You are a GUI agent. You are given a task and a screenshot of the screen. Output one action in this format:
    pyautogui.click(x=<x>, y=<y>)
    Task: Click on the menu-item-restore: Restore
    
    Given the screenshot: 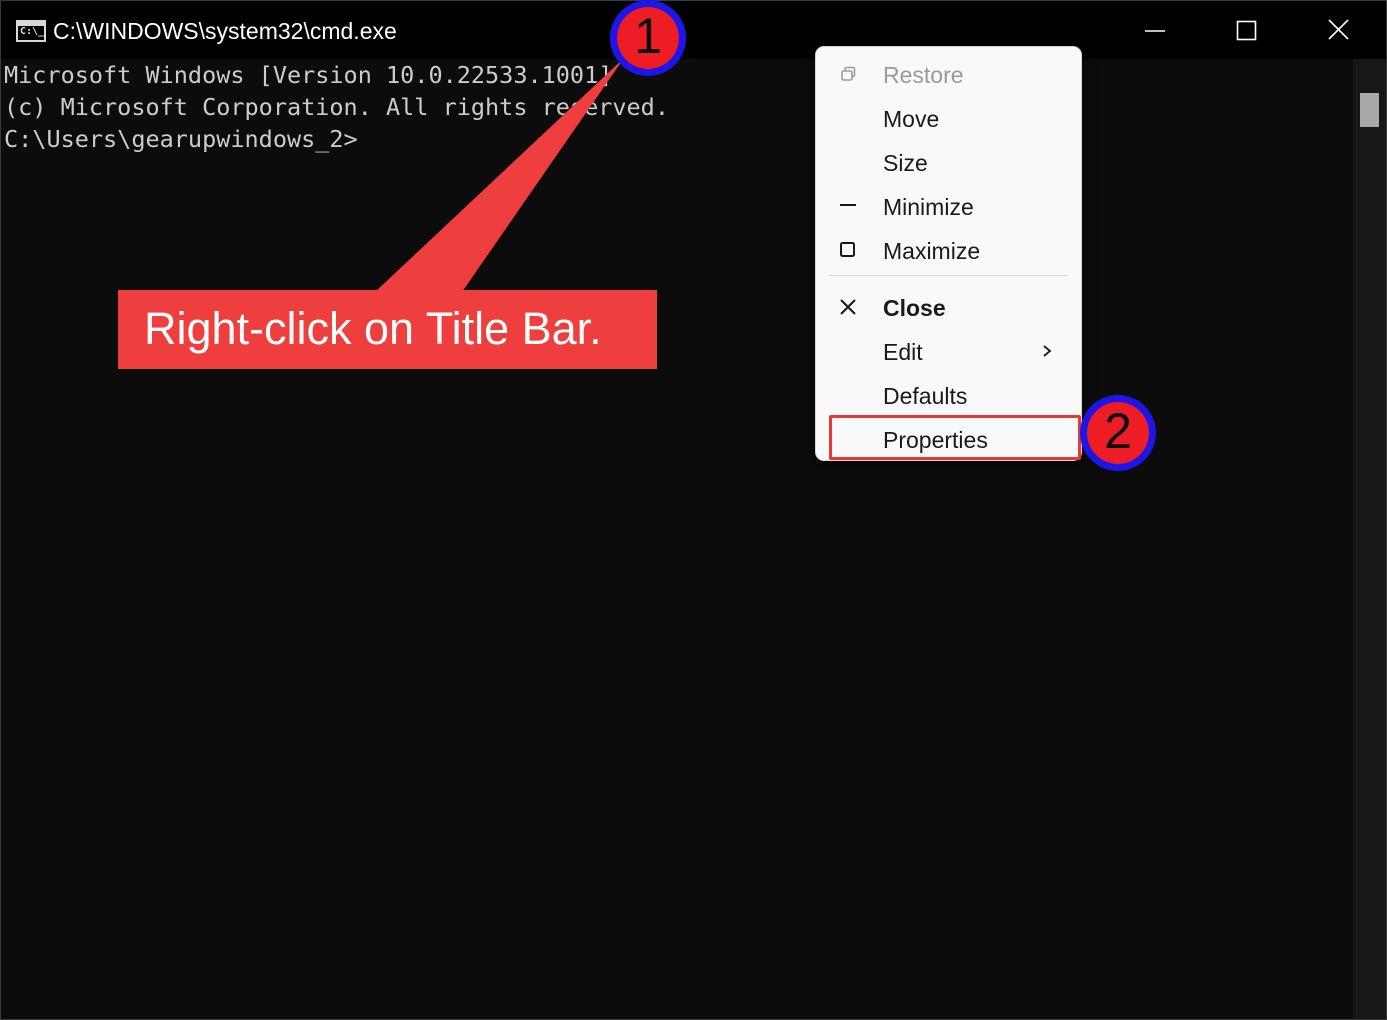 What is the action you would take?
    pyautogui.click(x=948, y=74)
    